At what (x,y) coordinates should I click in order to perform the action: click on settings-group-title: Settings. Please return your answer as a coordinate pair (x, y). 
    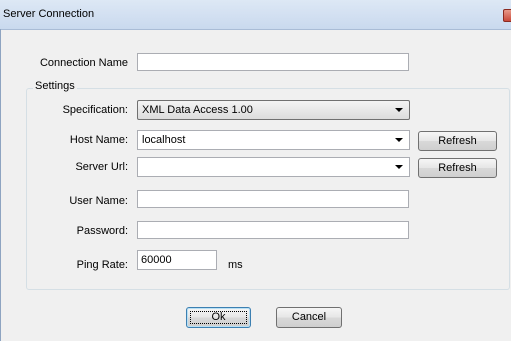
    Looking at the image, I should click on (55, 86).